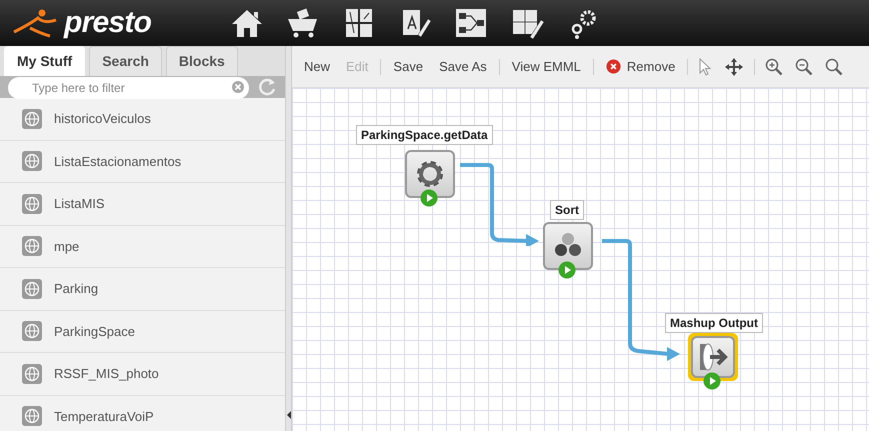  I want to click on filter-field: Type here to filter, so click(128, 88).